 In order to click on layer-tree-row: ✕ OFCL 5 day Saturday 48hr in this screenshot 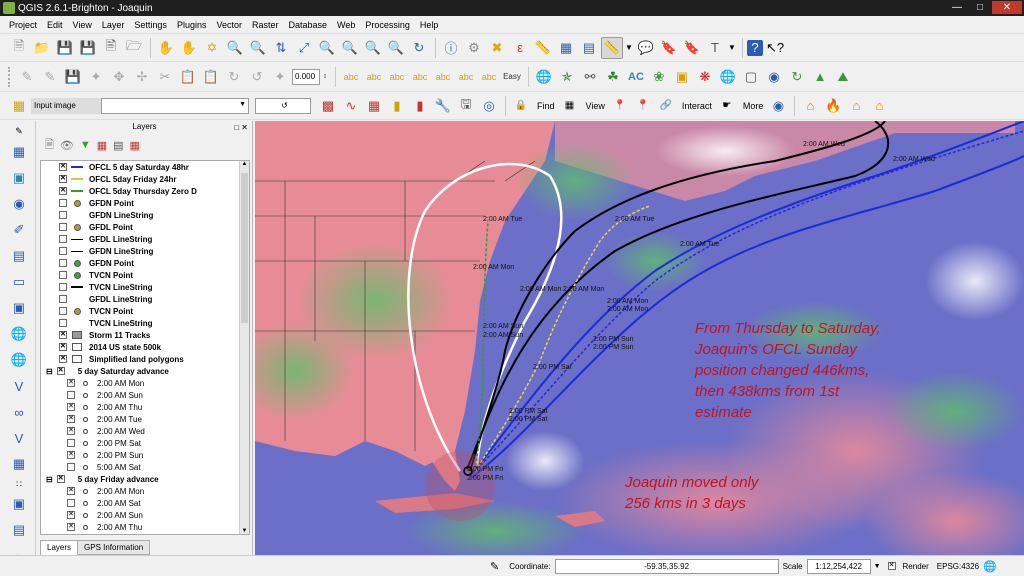, I will do `click(145, 167)`.